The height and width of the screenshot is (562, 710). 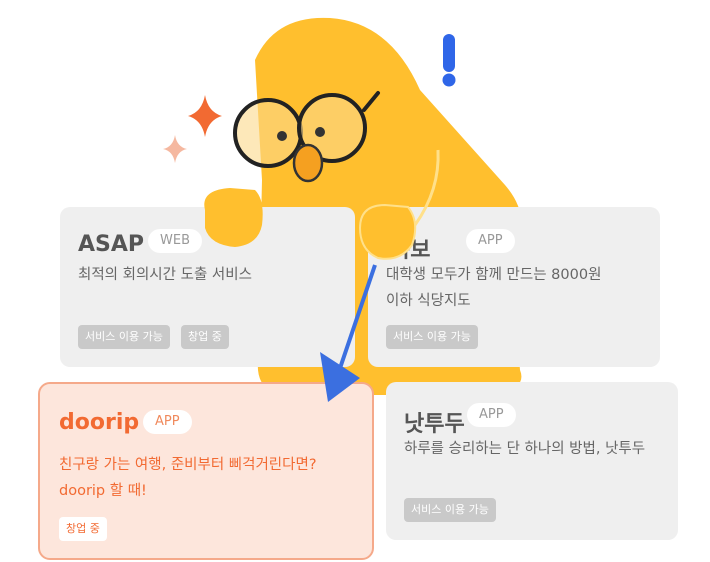 What do you see at coordinates (355, 322) in the screenshot?
I see `arrow-icon` at bounding box center [355, 322].